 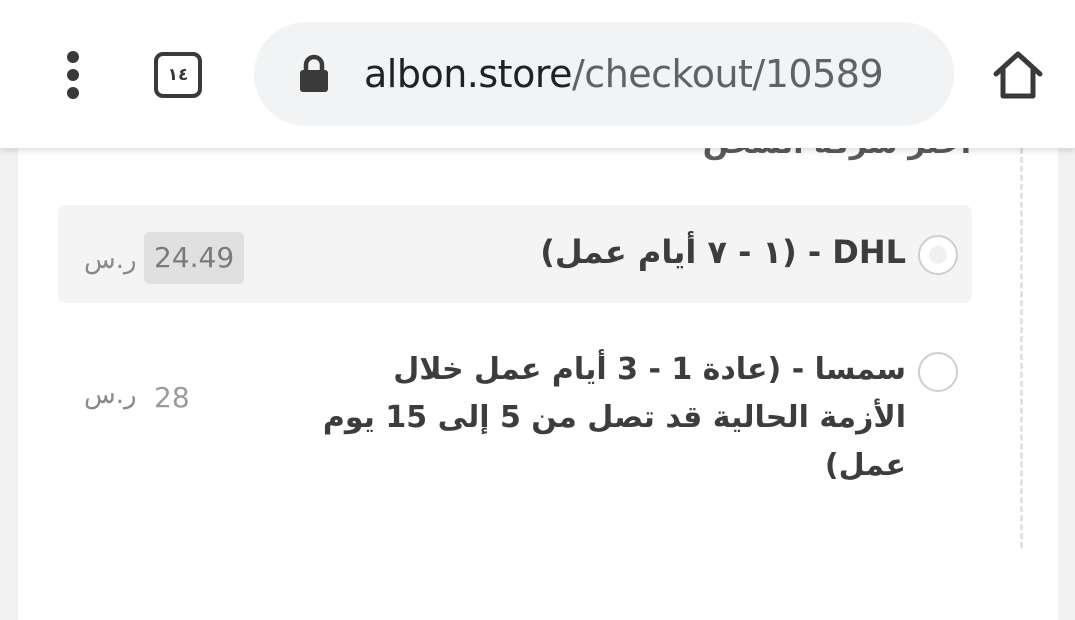 I want to click on tab-count: ١٤, so click(x=178, y=75).